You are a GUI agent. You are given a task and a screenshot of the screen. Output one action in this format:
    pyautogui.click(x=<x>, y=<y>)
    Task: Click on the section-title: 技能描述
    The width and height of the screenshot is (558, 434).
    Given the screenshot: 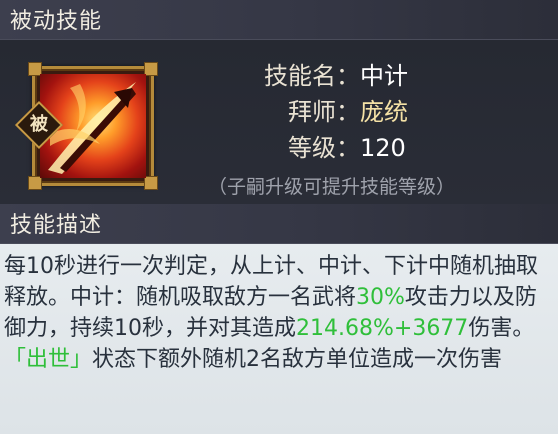 What is the action you would take?
    pyautogui.click(x=56, y=225)
    